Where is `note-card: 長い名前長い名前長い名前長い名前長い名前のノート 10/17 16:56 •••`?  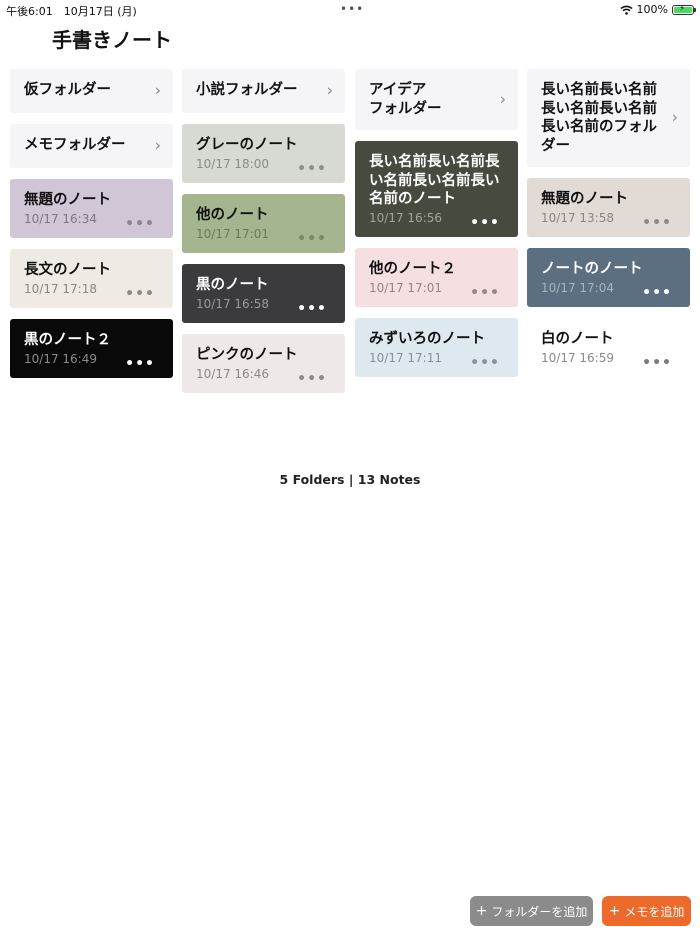
note-card: 長い名前長い名前長い名前長い名前長い名前のノート 10/17 16:56 ••• is located at coordinates (436, 189).